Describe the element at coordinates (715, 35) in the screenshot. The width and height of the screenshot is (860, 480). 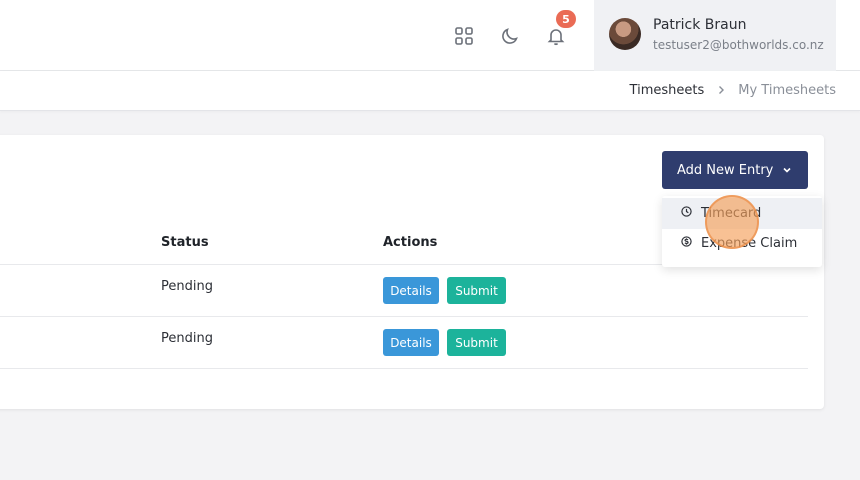
I see `user-menu: Patrick Braun testuser2@bothworlds.co.nz` at that location.